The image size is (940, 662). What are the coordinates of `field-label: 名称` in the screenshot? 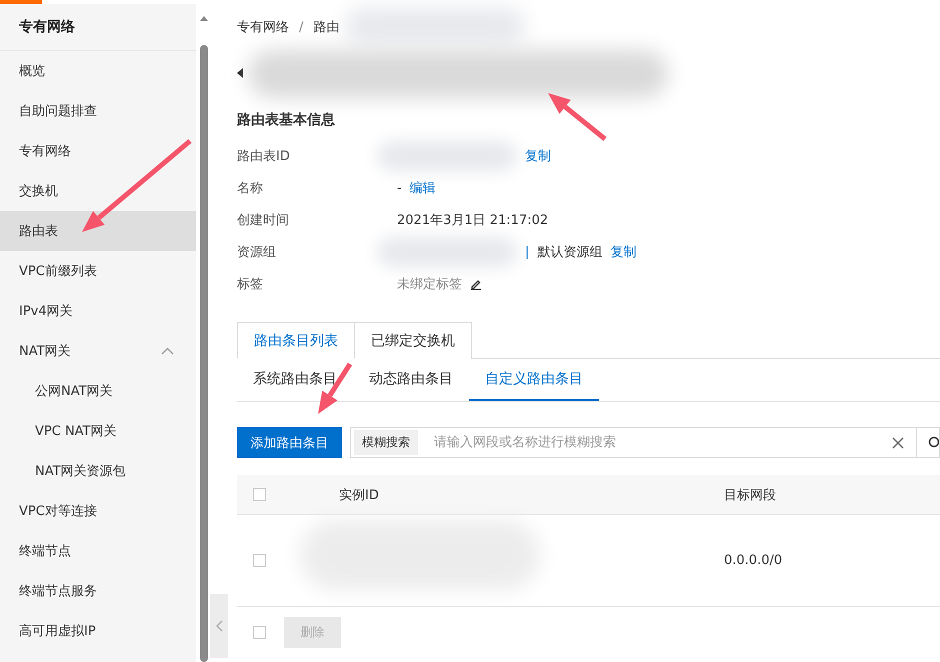 It's located at (250, 188).